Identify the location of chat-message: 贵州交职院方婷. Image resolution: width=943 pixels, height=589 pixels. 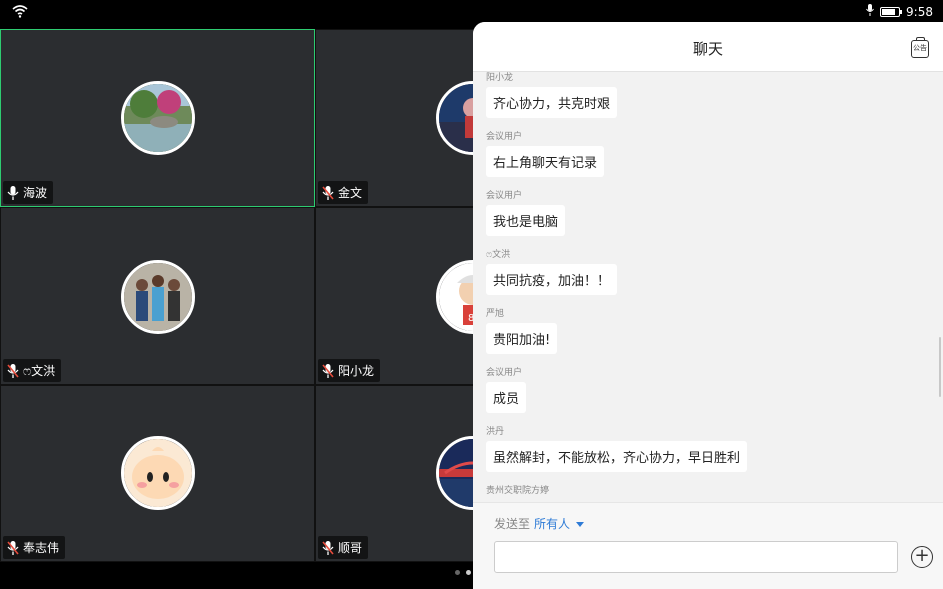
(517, 489).